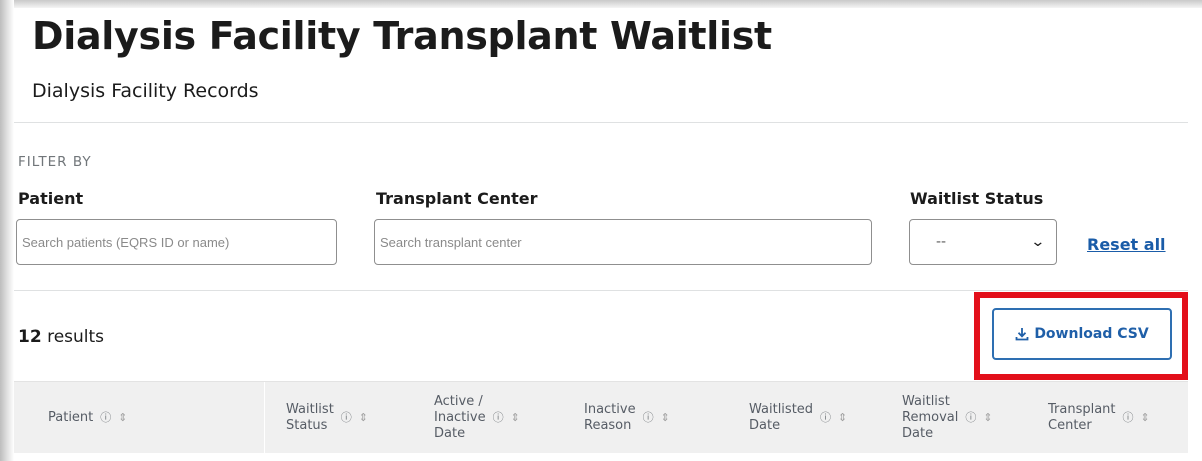  I want to click on column-header-waitlisted-date: Waitlisted Date ⓘ ⇕, so click(798, 418).